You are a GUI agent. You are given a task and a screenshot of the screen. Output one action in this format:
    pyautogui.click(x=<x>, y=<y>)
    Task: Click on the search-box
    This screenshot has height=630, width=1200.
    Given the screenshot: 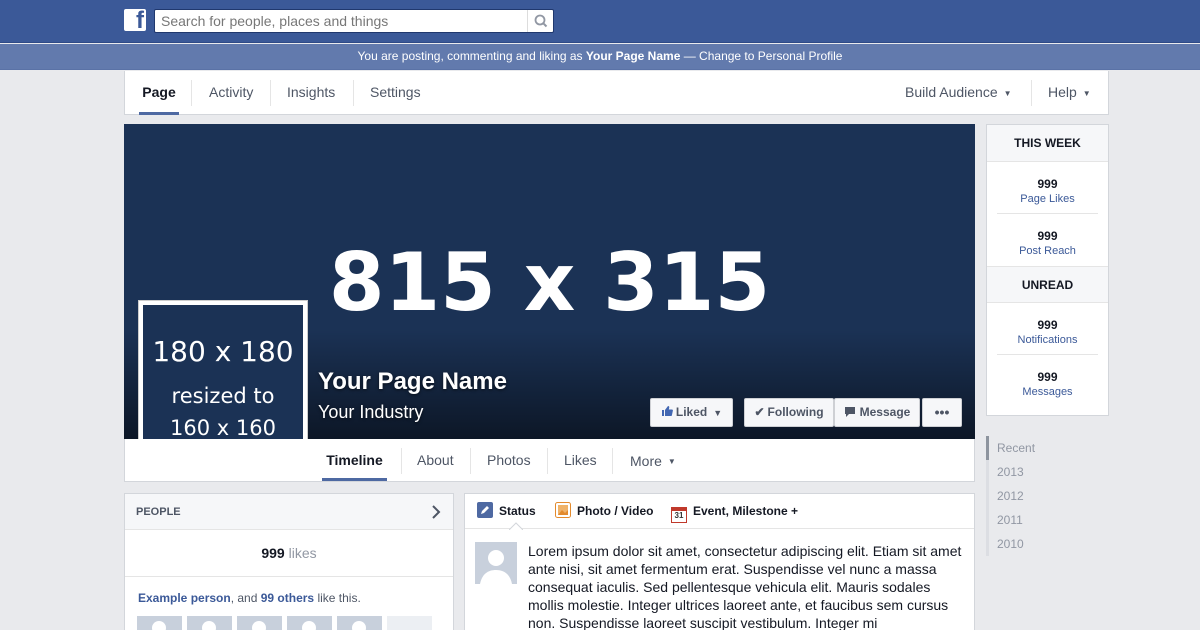 What is the action you would take?
    pyautogui.click(x=354, y=21)
    